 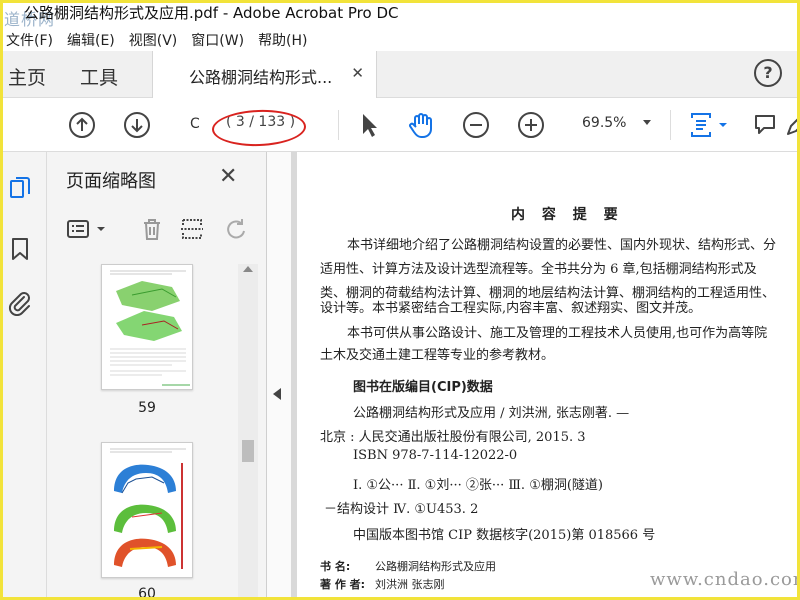 I want to click on scrollbar-thumb, so click(x=248, y=451).